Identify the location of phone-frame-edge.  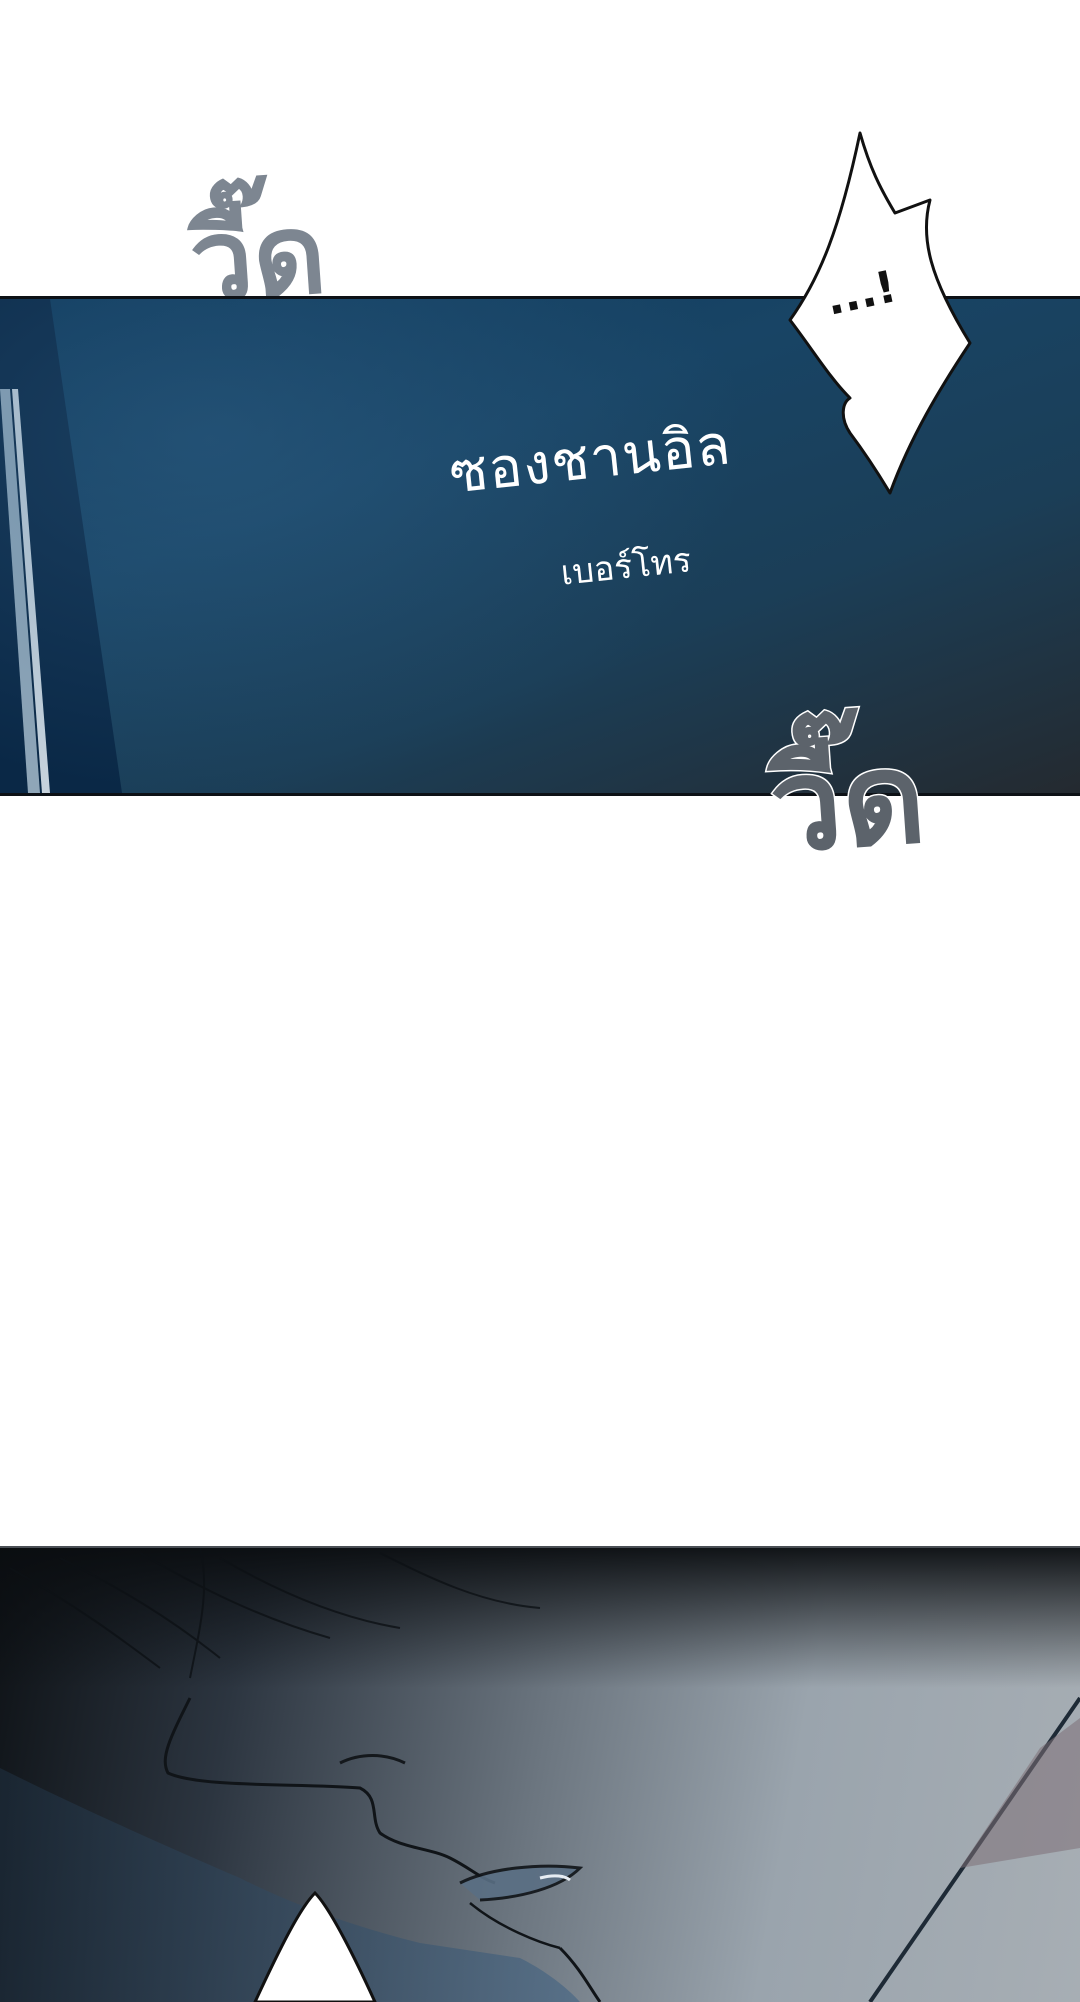
(61, 546).